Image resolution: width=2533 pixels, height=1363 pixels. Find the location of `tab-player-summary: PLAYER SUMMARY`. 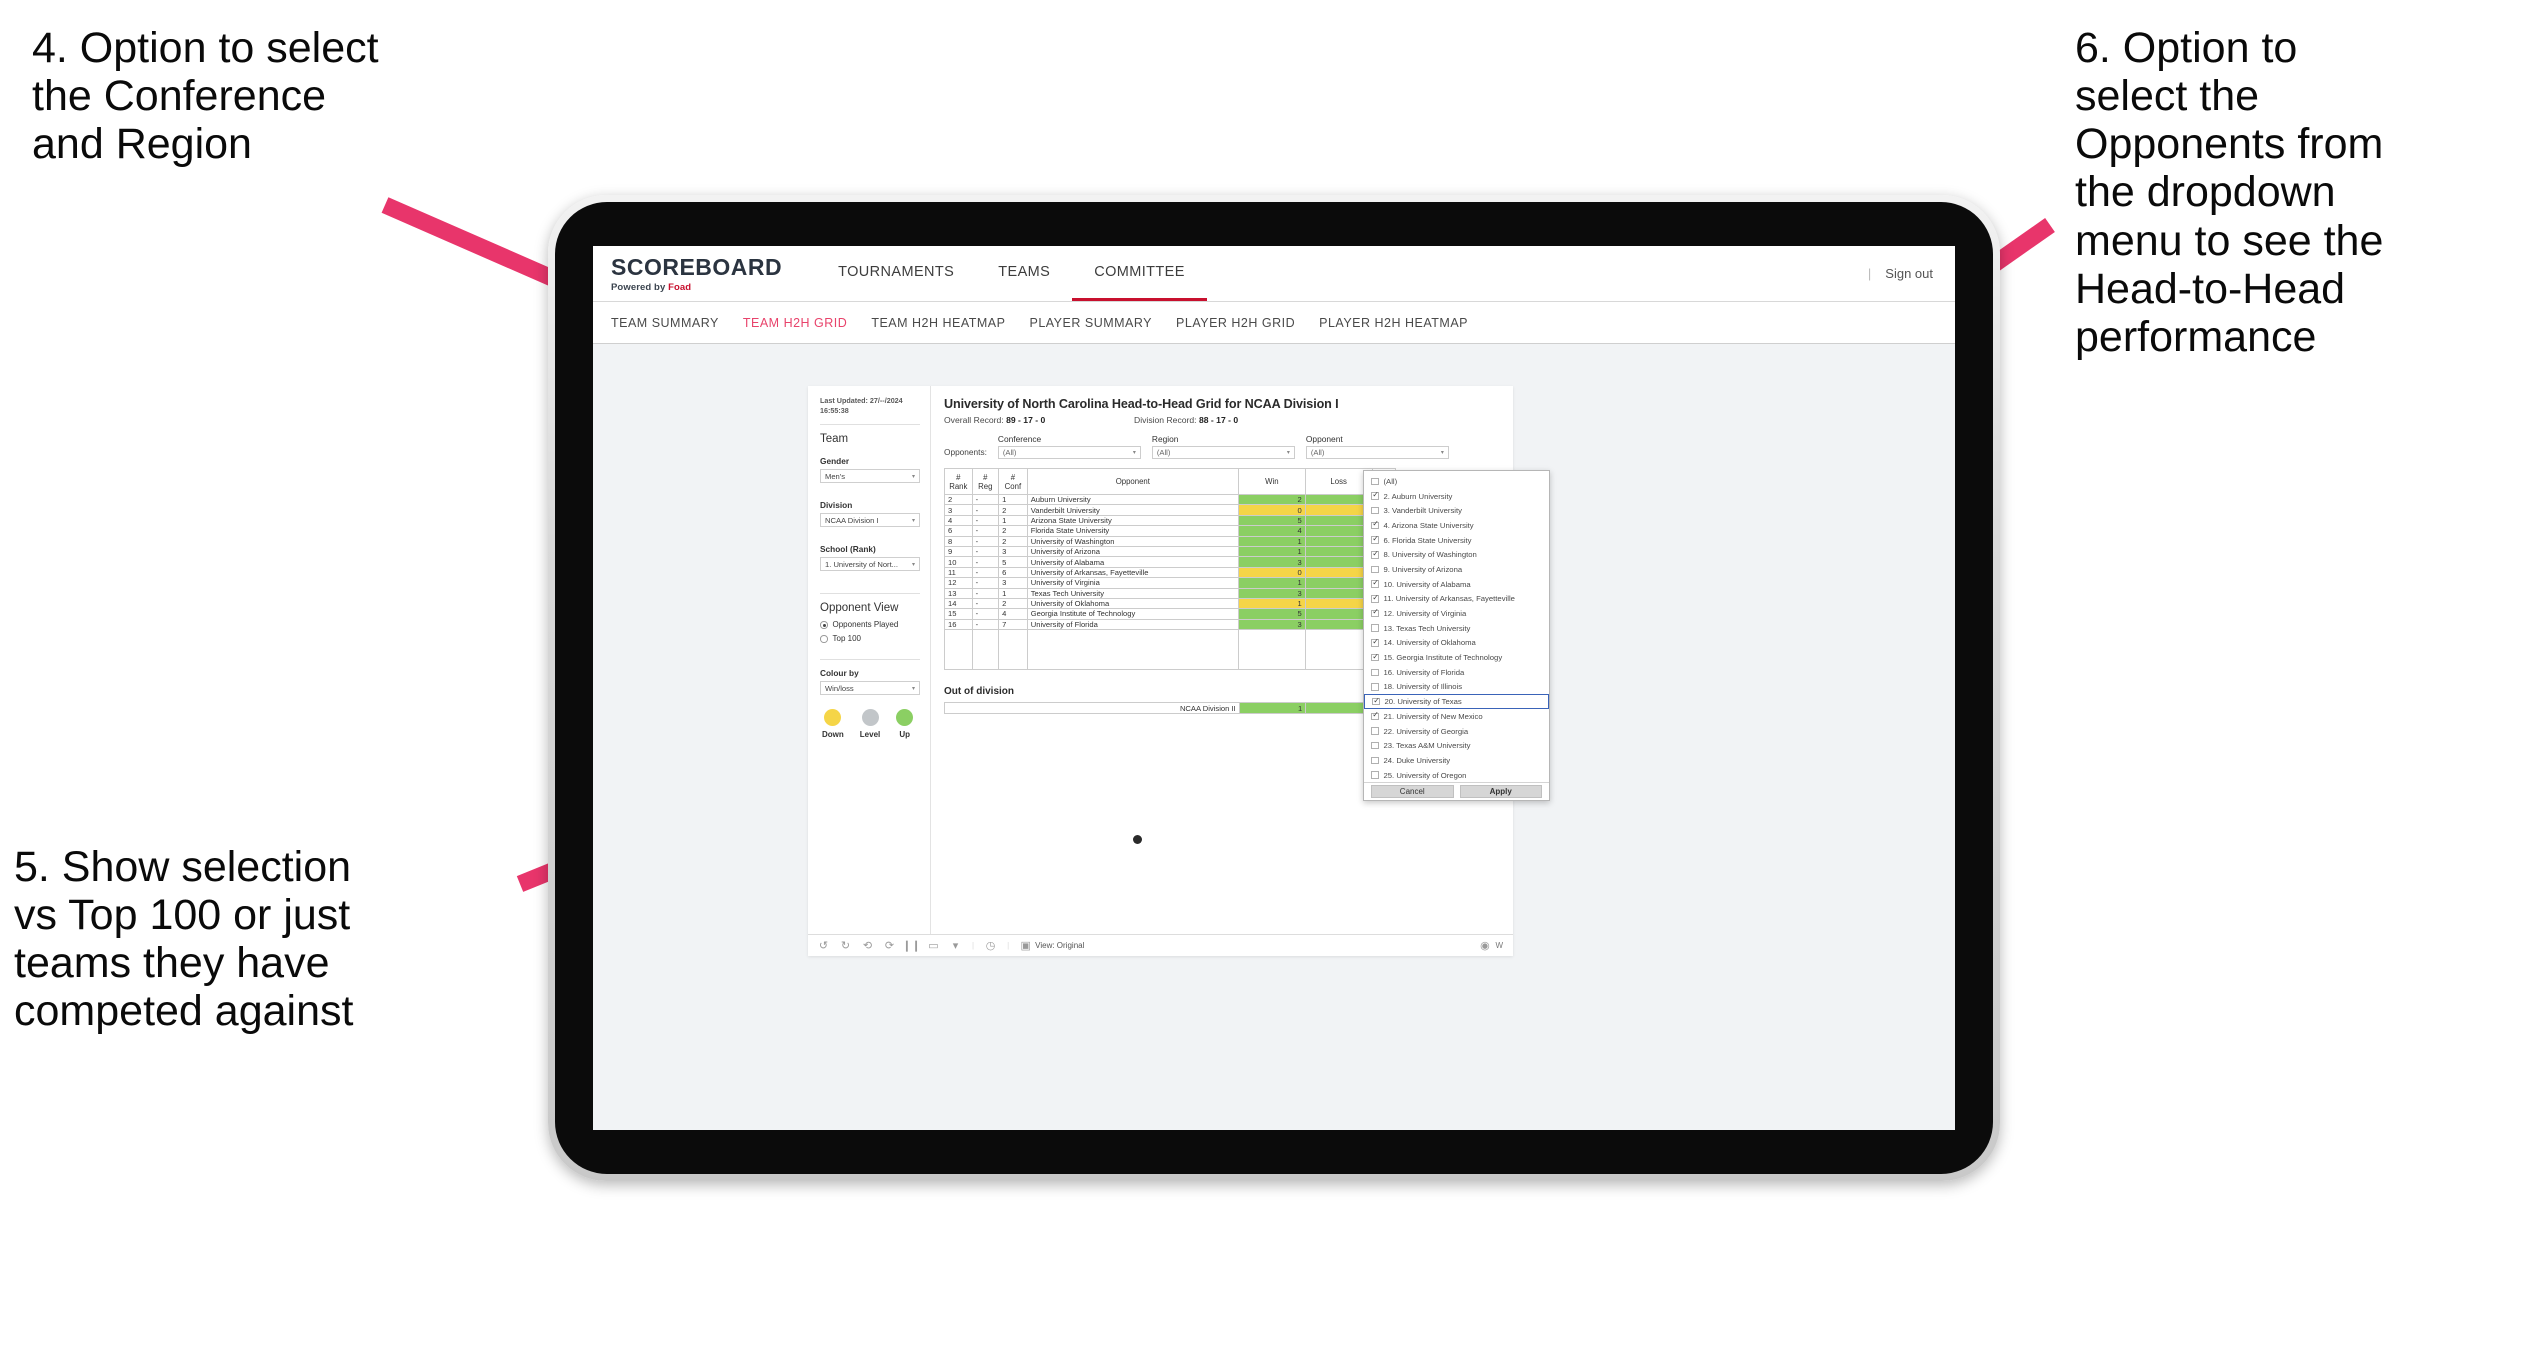

tab-player-summary: PLAYER SUMMARY is located at coordinates (1102, 323).